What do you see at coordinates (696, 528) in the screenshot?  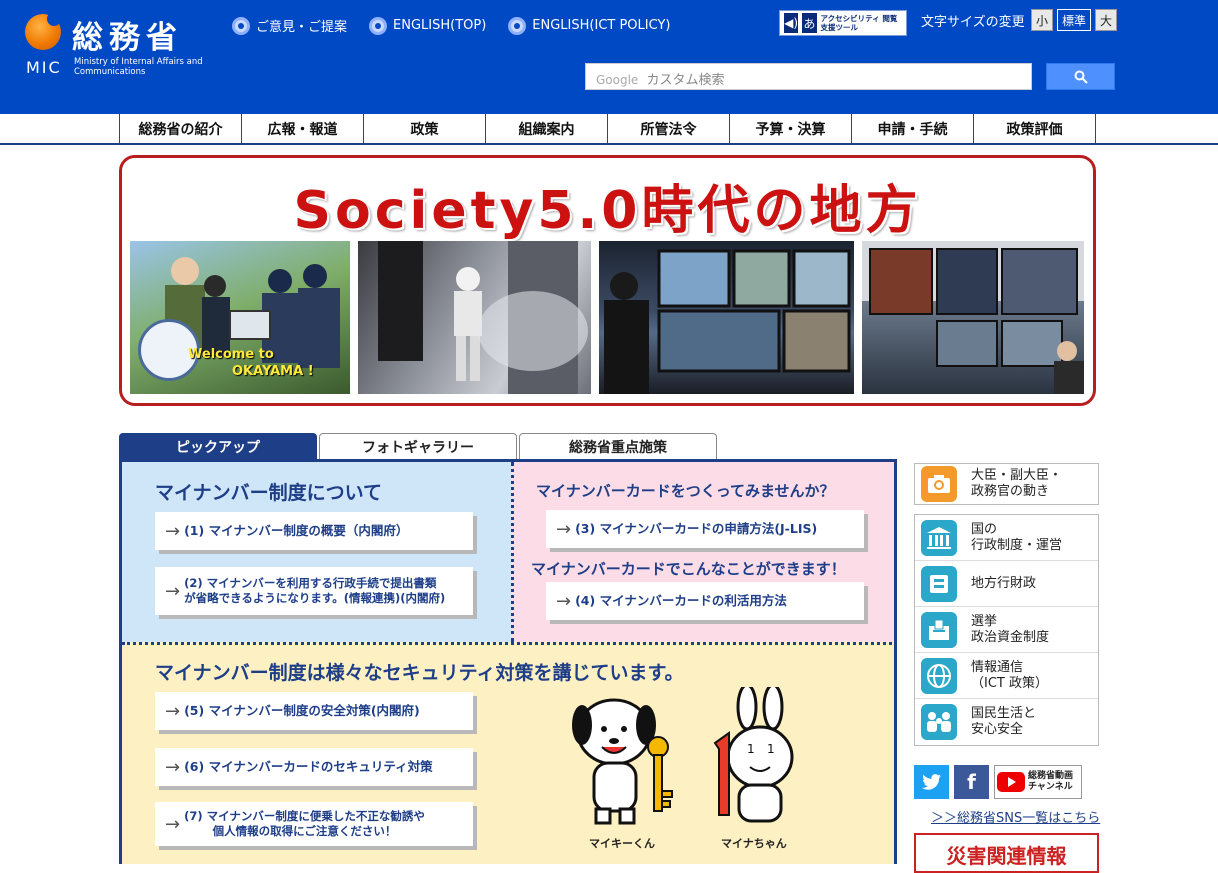 I see `mynumber-card-application-label: (3) マイナンバーカードの申請方法(J-LIS)` at bounding box center [696, 528].